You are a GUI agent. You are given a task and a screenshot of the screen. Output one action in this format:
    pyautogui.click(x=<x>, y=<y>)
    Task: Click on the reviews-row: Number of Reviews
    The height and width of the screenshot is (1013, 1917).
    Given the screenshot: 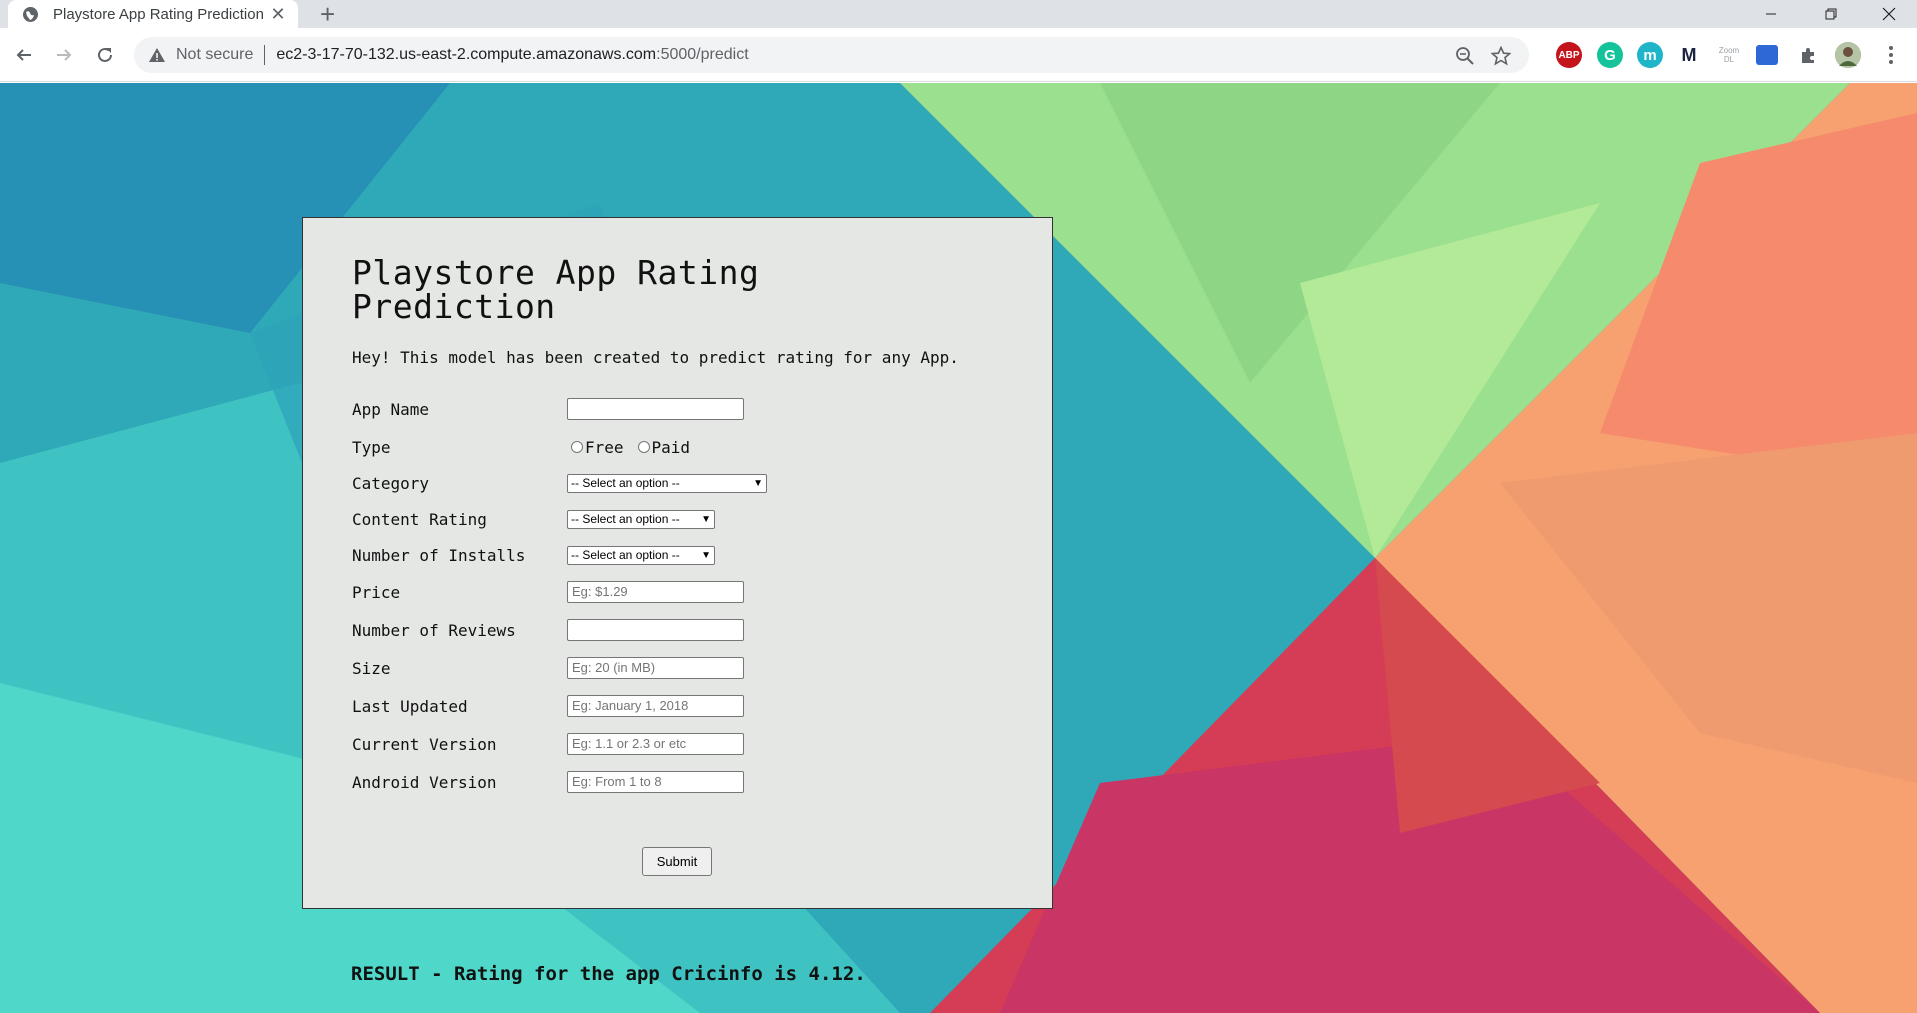 What is the action you would take?
    pyautogui.click(x=682, y=630)
    